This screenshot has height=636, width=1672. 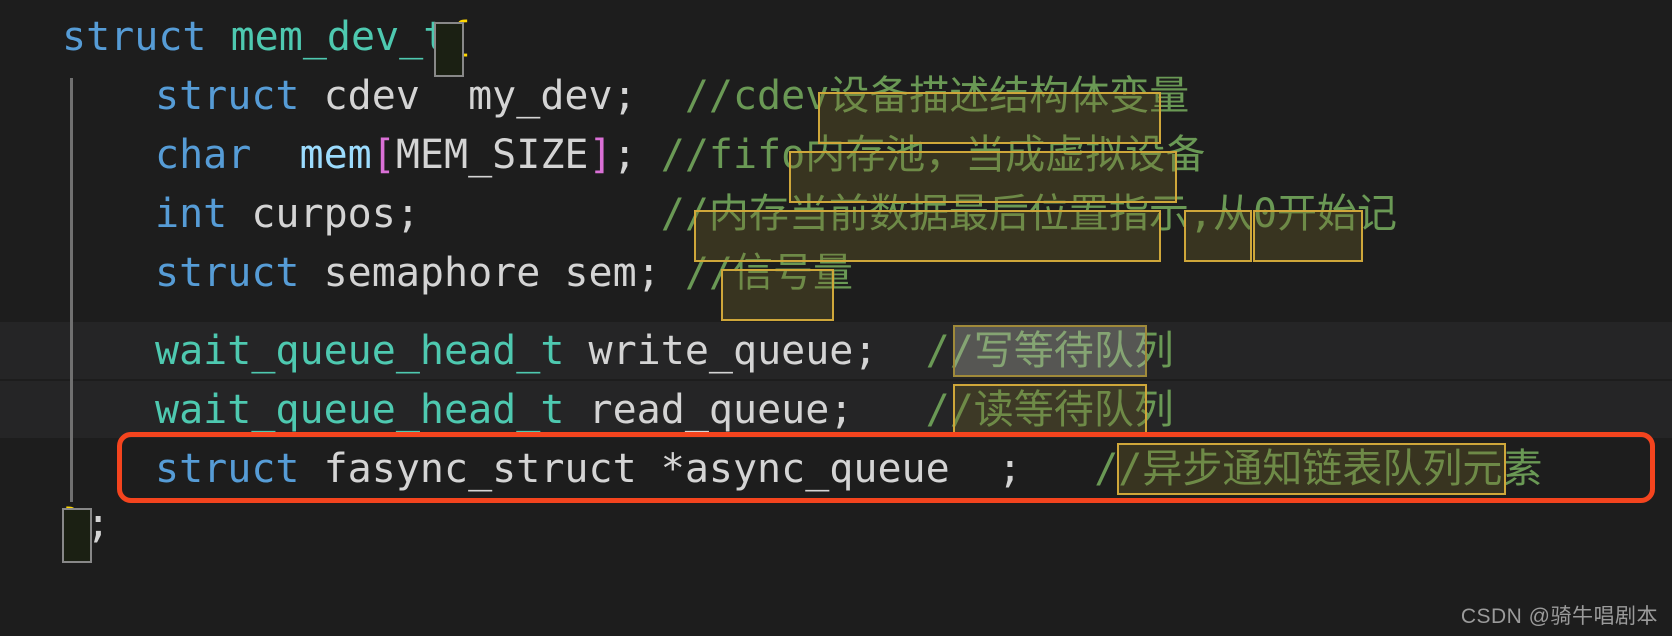 I want to click on code-token-cmt: //写等待队列, so click(x=1049, y=351).